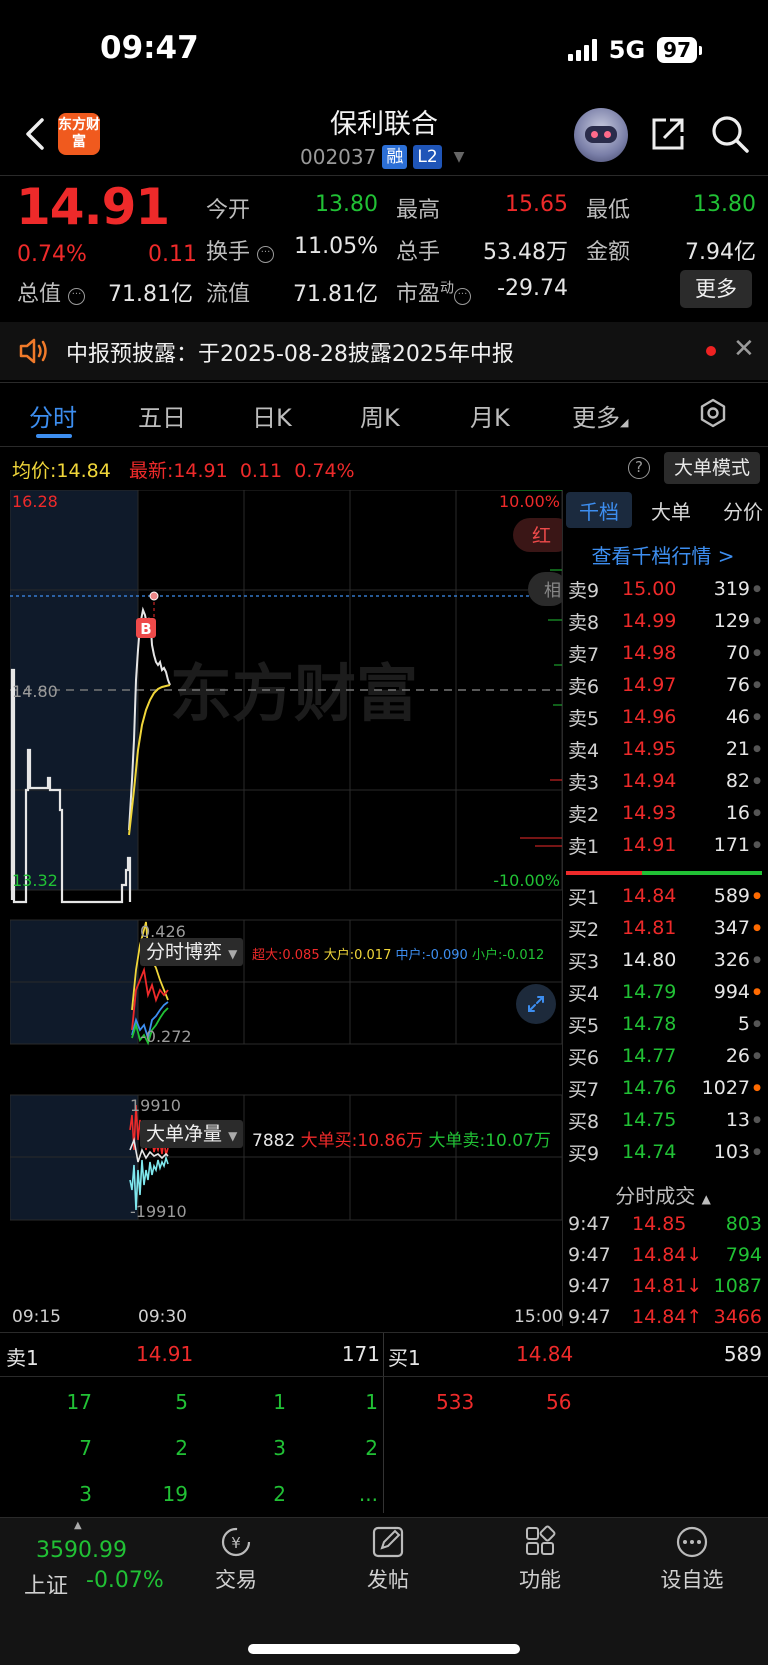 This screenshot has width=768, height=1665. What do you see at coordinates (737, 749) in the screenshot?
I see `ask-volume: 21` at bounding box center [737, 749].